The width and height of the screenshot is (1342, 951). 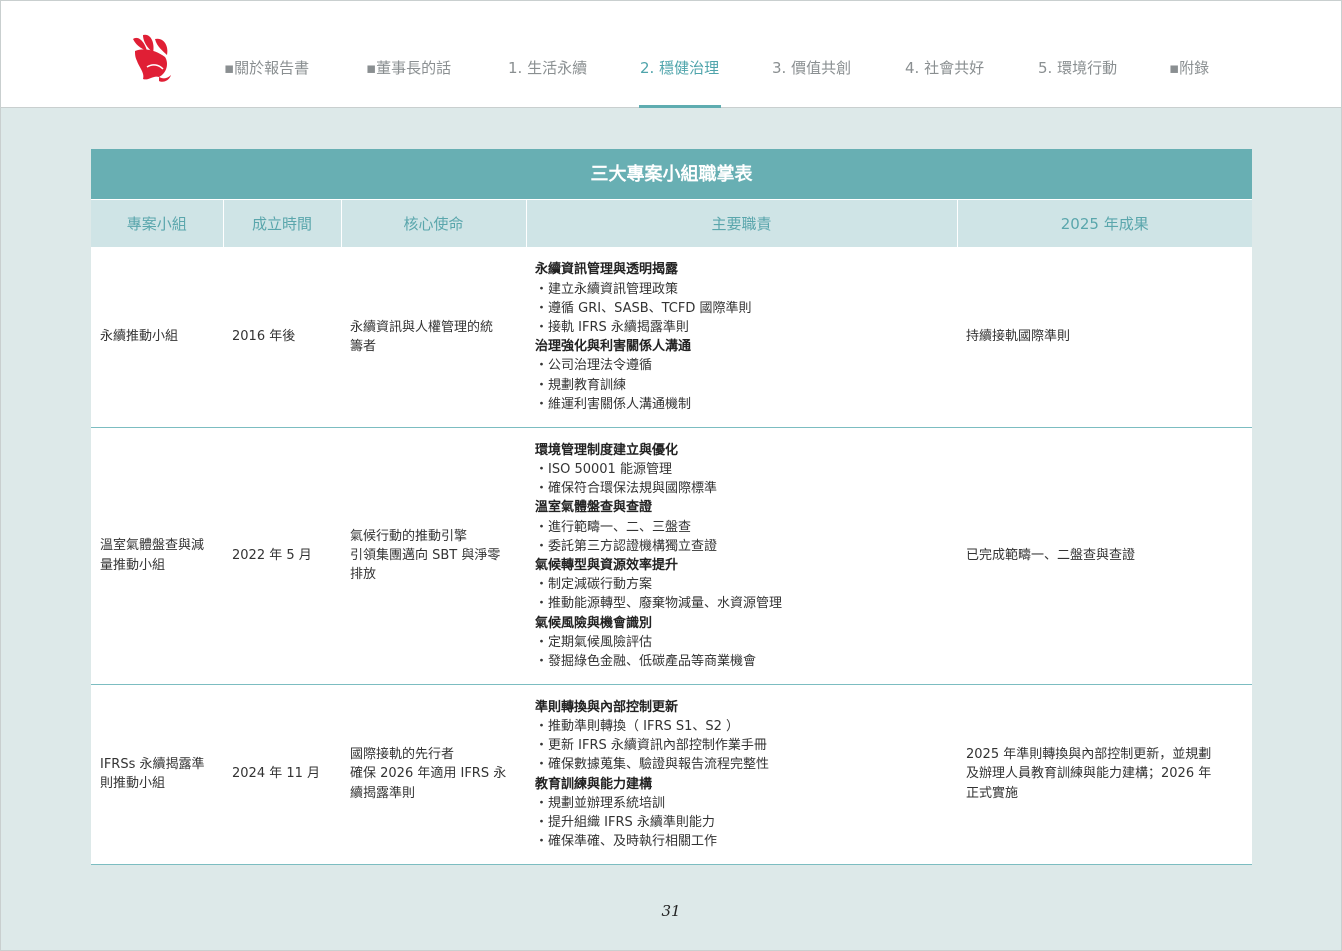 What do you see at coordinates (680, 106) in the screenshot?
I see `nav-active-indicator` at bounding box center [680, 106].